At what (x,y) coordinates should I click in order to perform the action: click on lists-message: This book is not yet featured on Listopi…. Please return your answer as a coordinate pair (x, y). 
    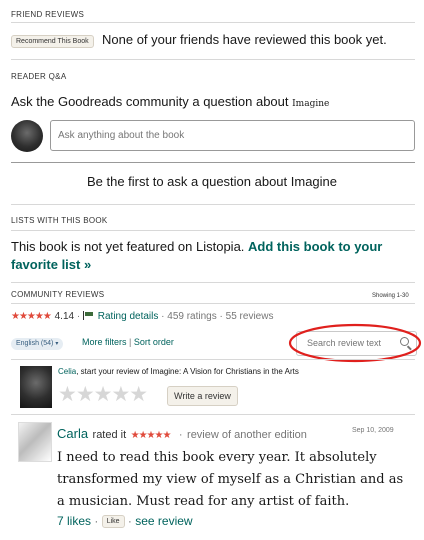
    Looking at the image, I should click on (211, 256).